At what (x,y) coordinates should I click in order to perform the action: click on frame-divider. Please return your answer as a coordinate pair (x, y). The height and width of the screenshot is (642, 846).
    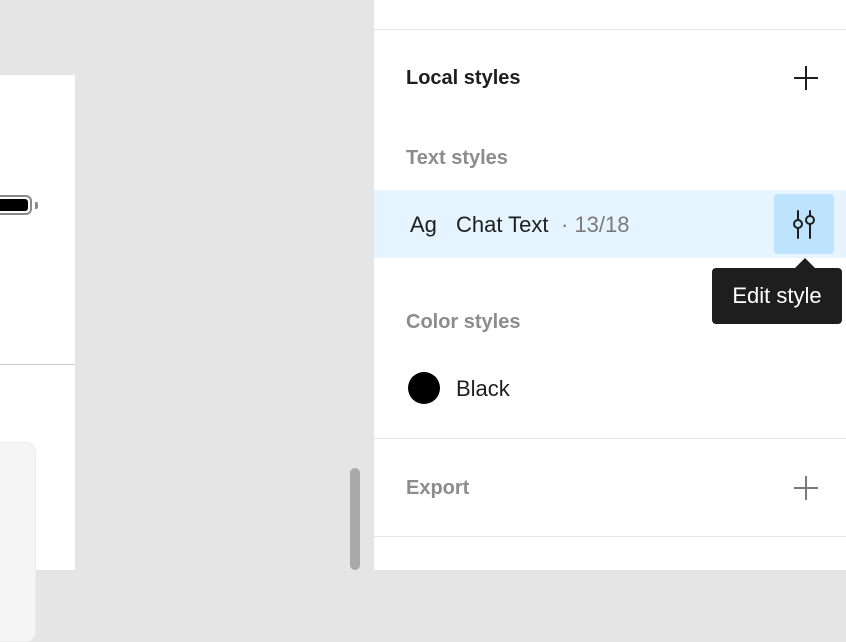
    Looking at the image, I should click on (37, 364).